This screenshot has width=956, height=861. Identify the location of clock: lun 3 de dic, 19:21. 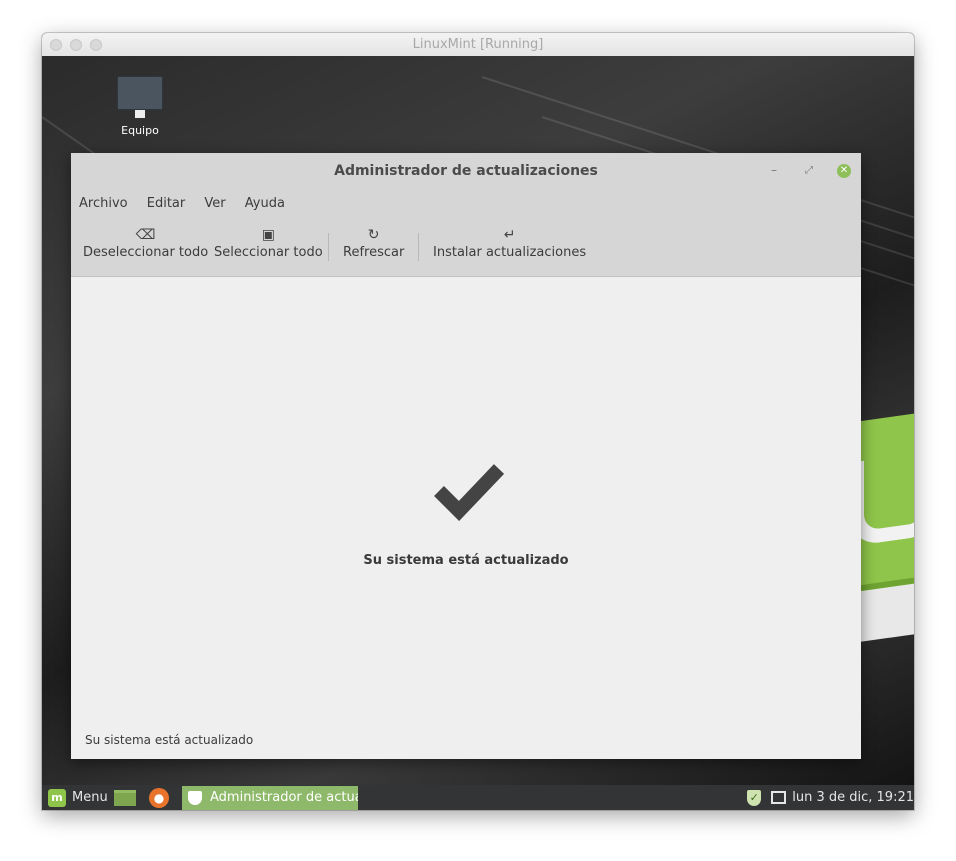
(853, 797).